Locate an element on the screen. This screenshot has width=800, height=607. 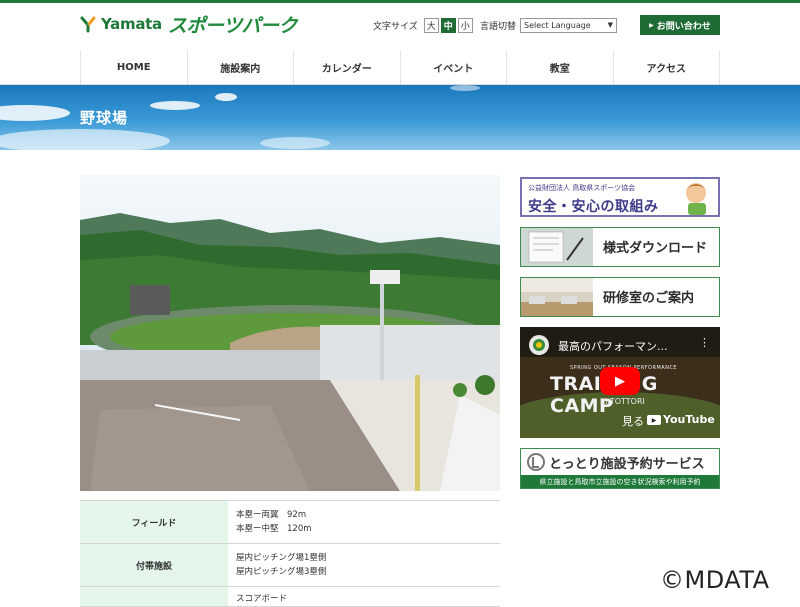
language-select-value: Select Language is located at coordinates (557, 25).